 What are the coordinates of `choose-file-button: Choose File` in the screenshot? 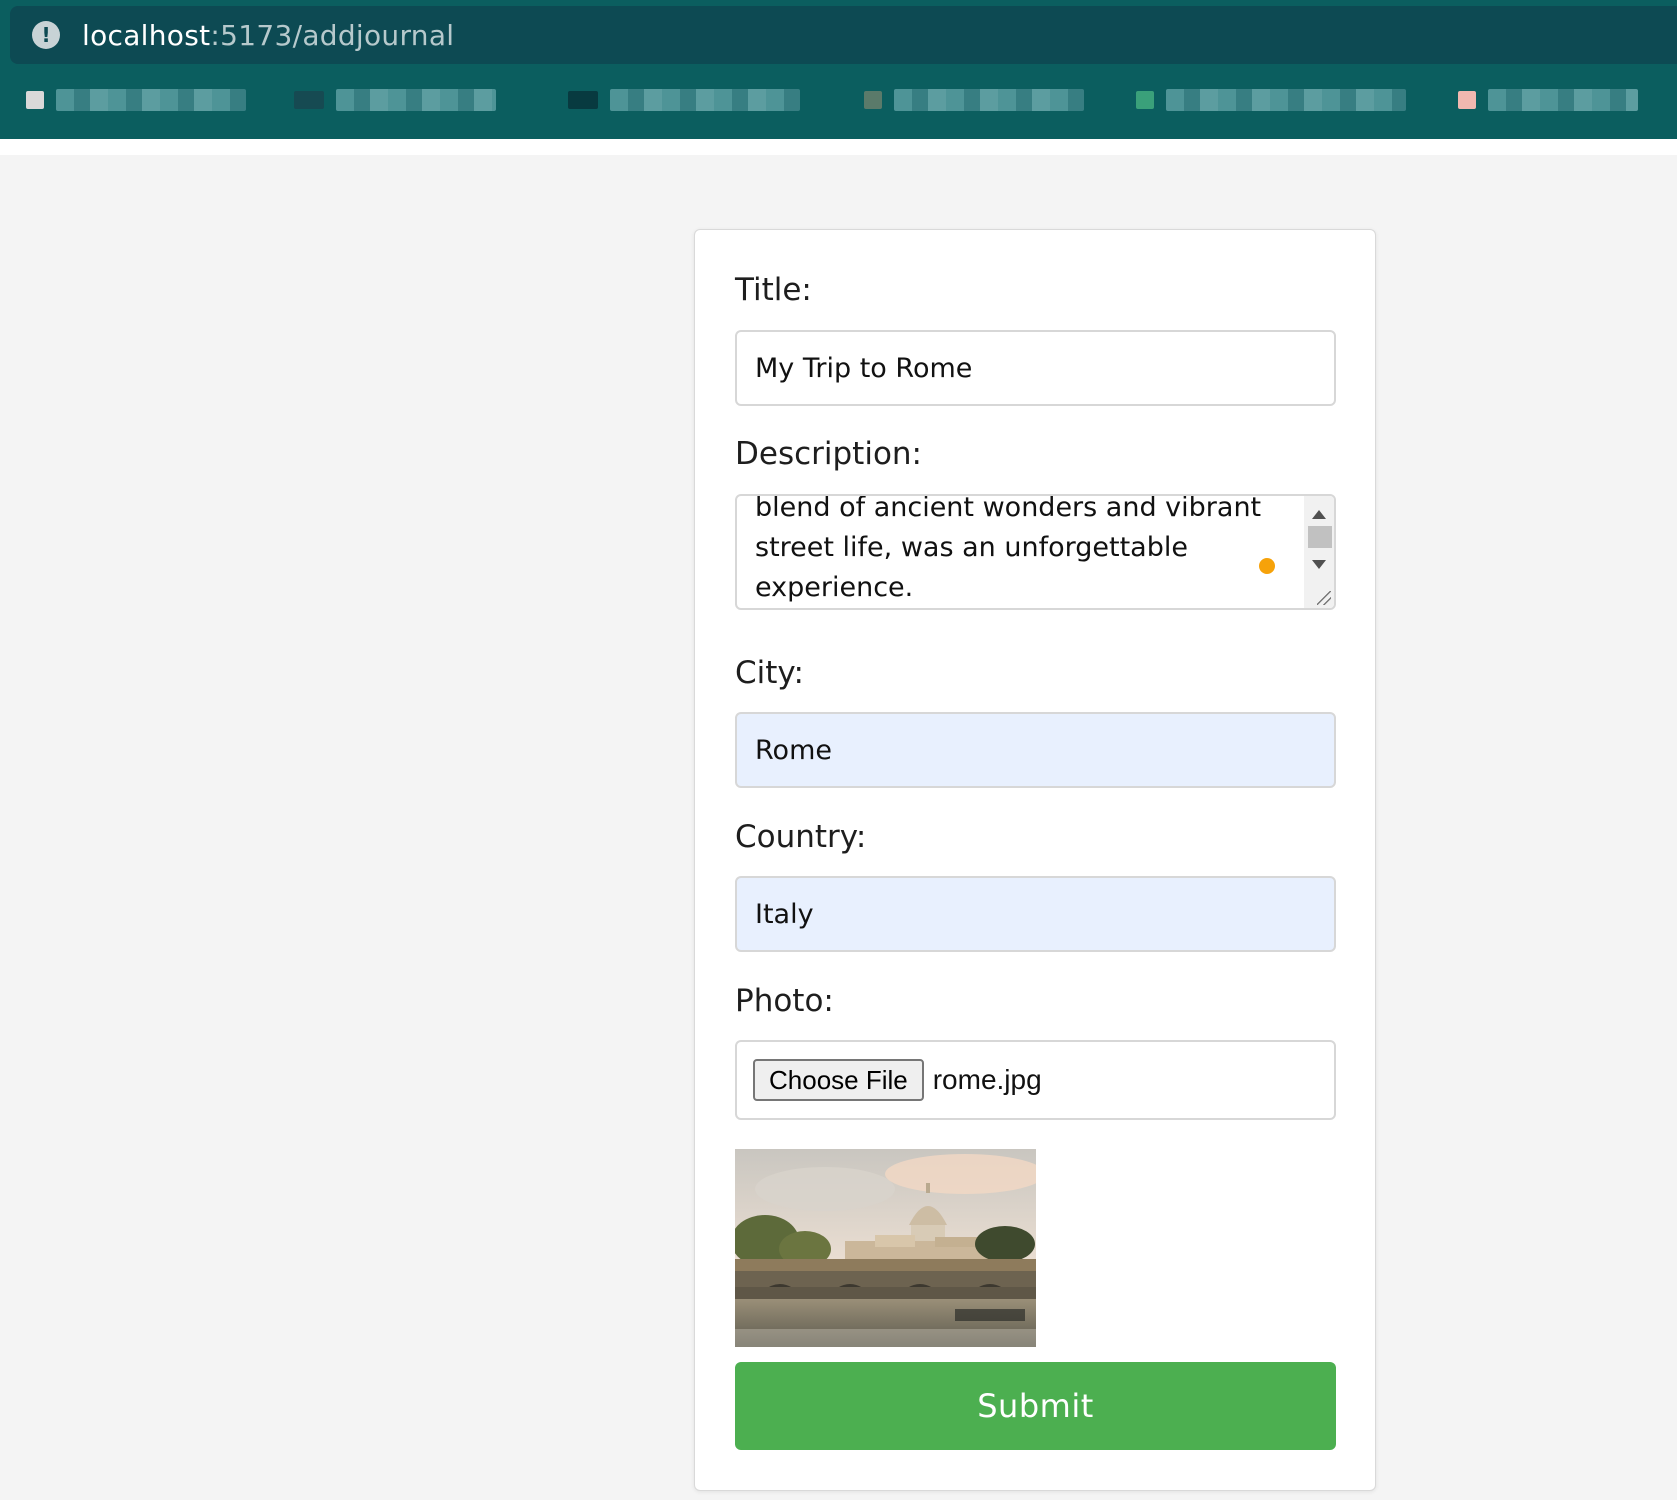 It's located at (838, 1080).